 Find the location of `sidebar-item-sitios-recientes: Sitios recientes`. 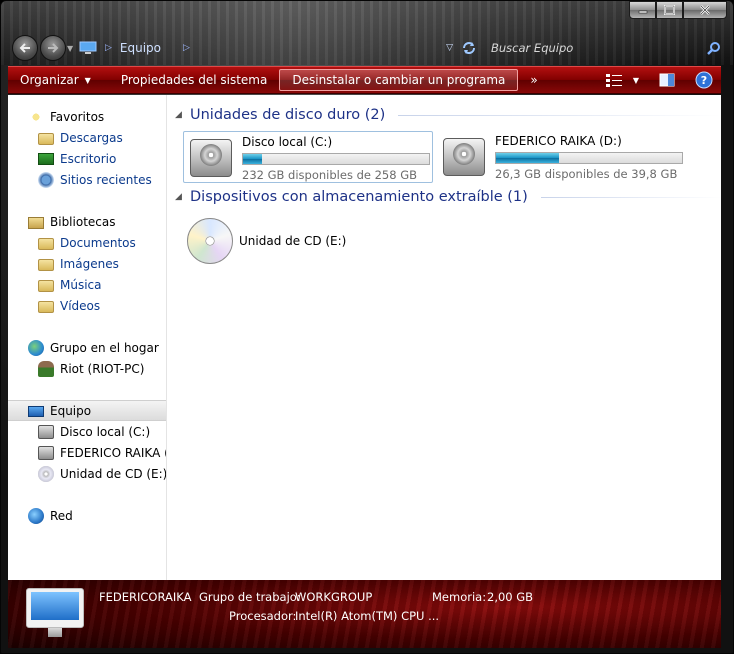

sidebar-item-sitios-recientes: Sitios recientes is located at coordinates (87, 179).